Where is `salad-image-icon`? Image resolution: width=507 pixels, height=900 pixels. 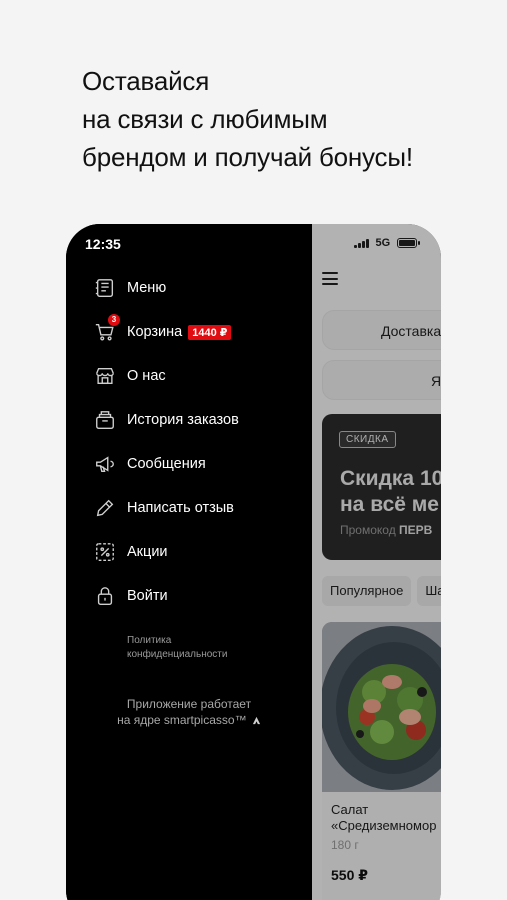 salad-image-icon is located at coordinates (381, 707).